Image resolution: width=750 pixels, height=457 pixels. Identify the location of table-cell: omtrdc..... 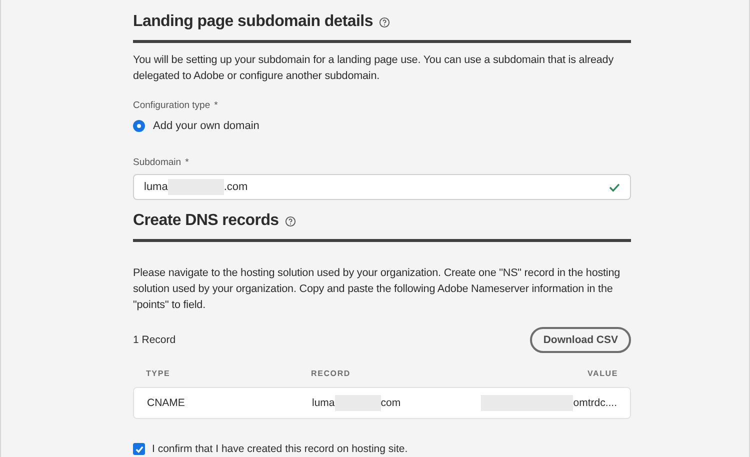
(595, 403).